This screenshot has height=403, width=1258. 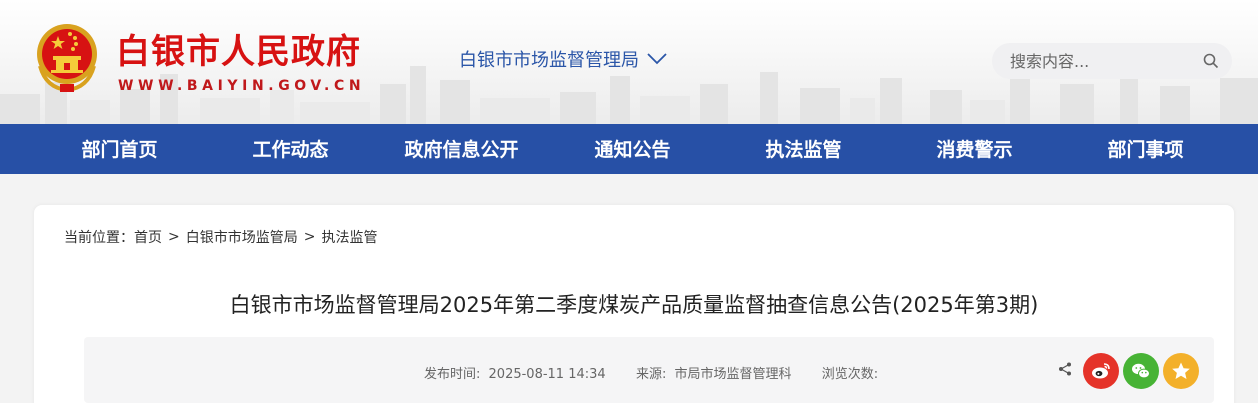 I want to click on site-name: 白银市人民政府, so click(x=238, y=48).